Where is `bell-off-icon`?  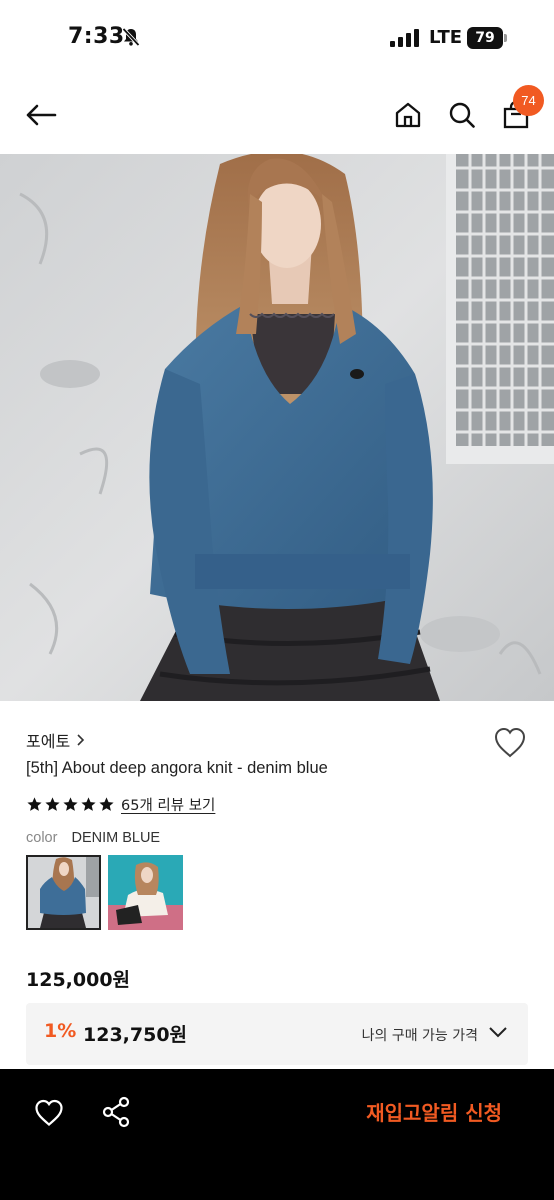 bell-off-icon is located at coordinates (131, 37).